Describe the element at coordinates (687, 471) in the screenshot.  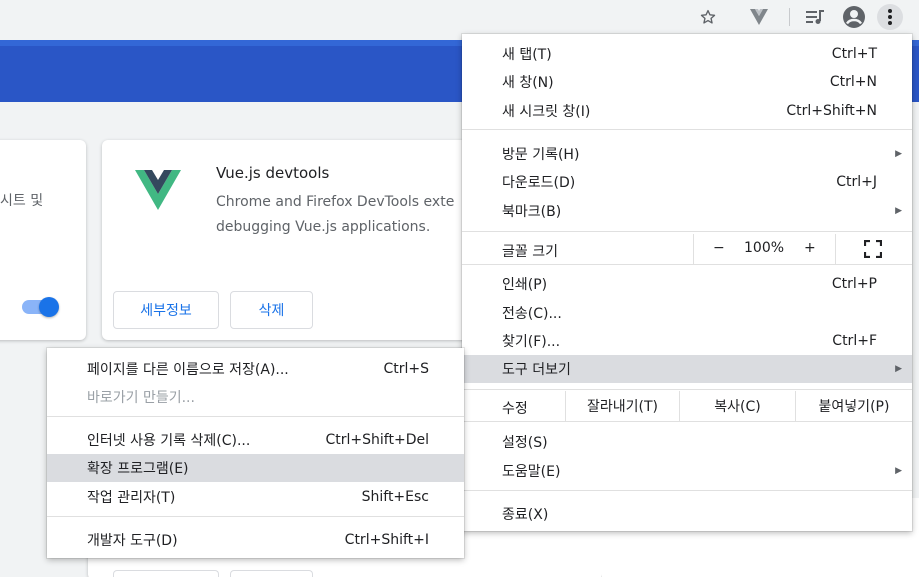
I see `menu-item-help: 도움말(E) ▶` at that location.